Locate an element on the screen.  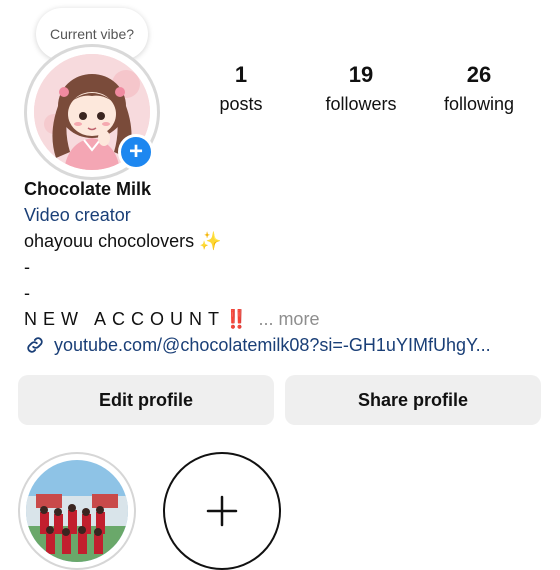
add-story-button: + is located at coordinates (136, 152).